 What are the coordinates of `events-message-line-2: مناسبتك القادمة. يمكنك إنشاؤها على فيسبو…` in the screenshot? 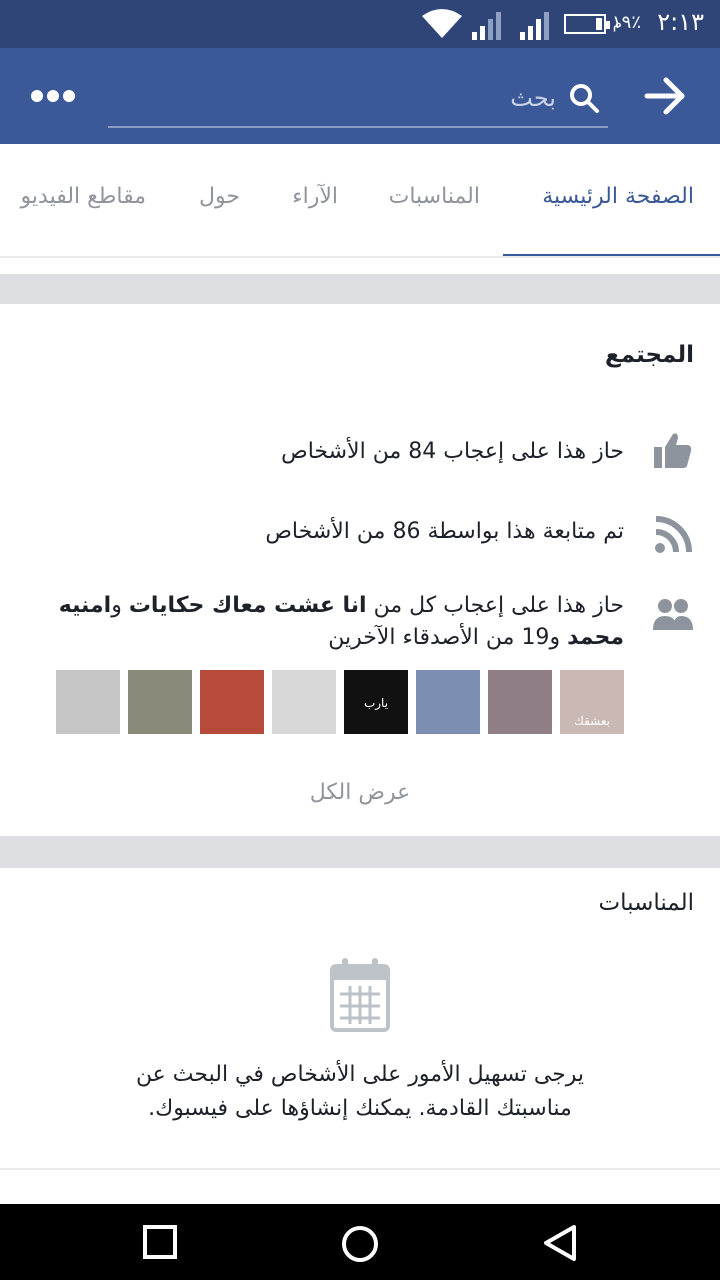 It's located at (360, 1108).